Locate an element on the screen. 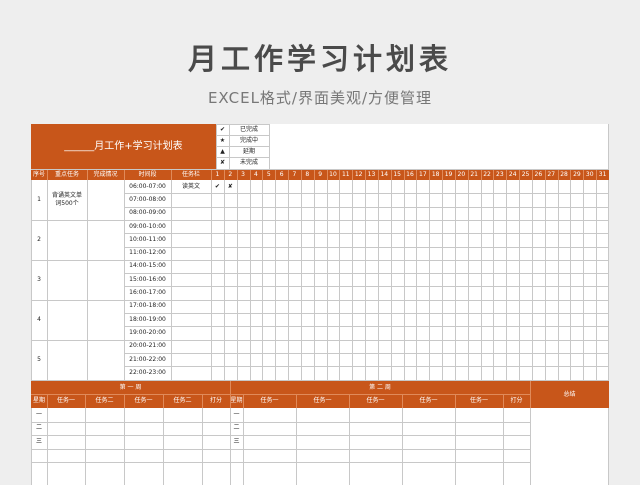 This screenshot has width=640, height=485. week2-column-header: 星期 is located at coordinates (236, 400).